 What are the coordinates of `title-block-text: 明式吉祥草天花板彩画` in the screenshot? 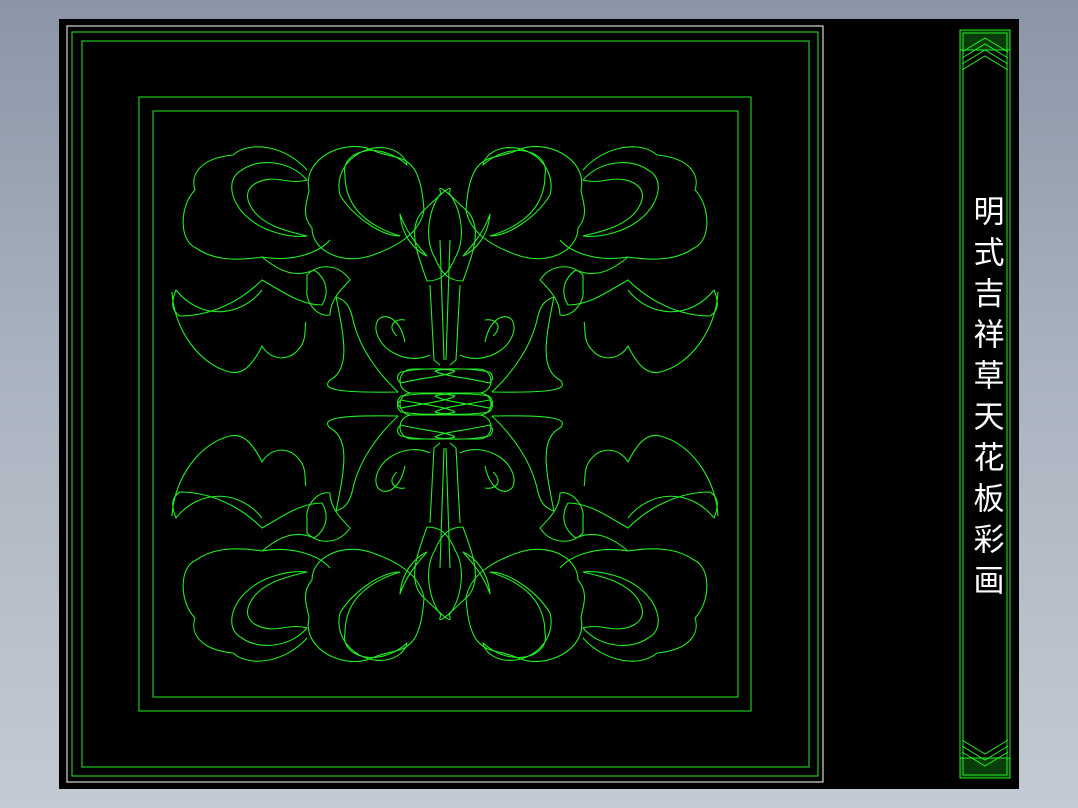 It's located at (985, 405).